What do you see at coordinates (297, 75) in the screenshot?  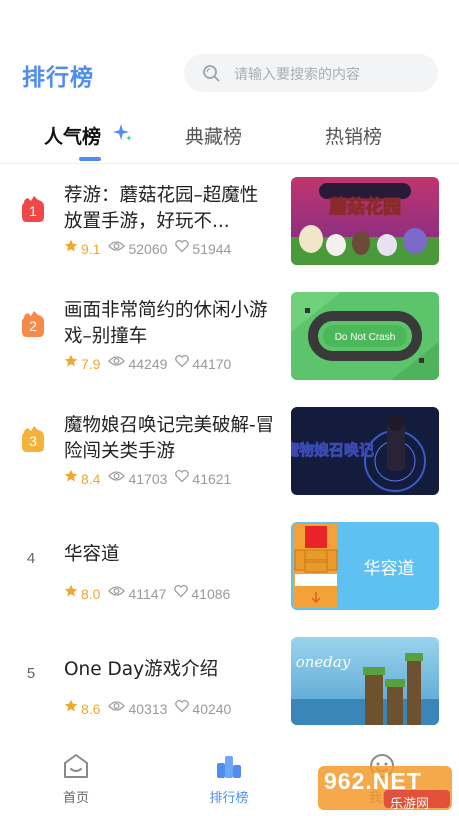 I see `search-placeholder: 请输入要搜索的内容` at bounding box center [297, 75].